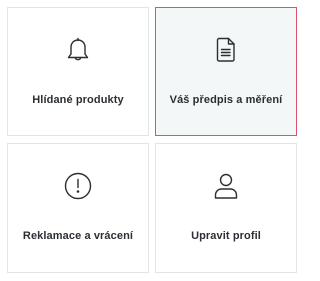 The height and width of the screenshot is (281, 320). Describe the element at coordinates (226, 236) in the screenshot. I see `tile-label: Upravit profil` at that location.